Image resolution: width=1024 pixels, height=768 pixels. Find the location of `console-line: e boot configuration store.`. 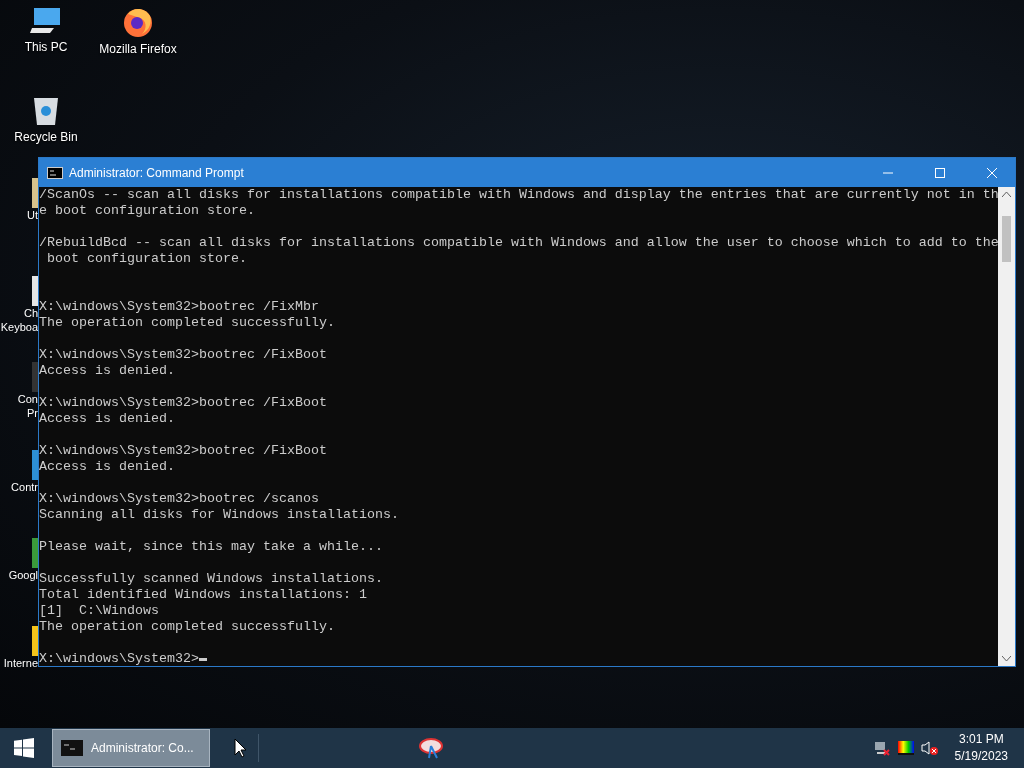

console-line: e boot configuration store. is located at coordinates (147, 211).